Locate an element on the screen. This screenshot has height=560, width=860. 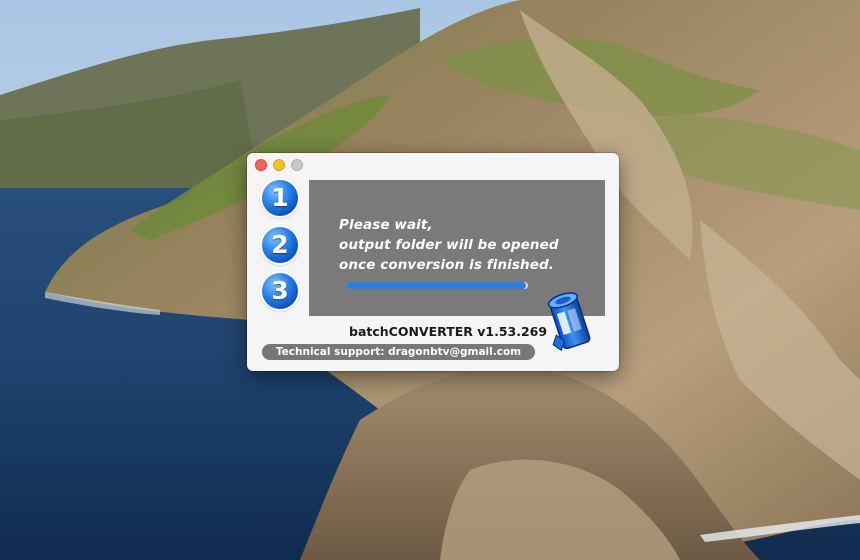
step-3-badge: 3 is located at coordinates (280, 291).